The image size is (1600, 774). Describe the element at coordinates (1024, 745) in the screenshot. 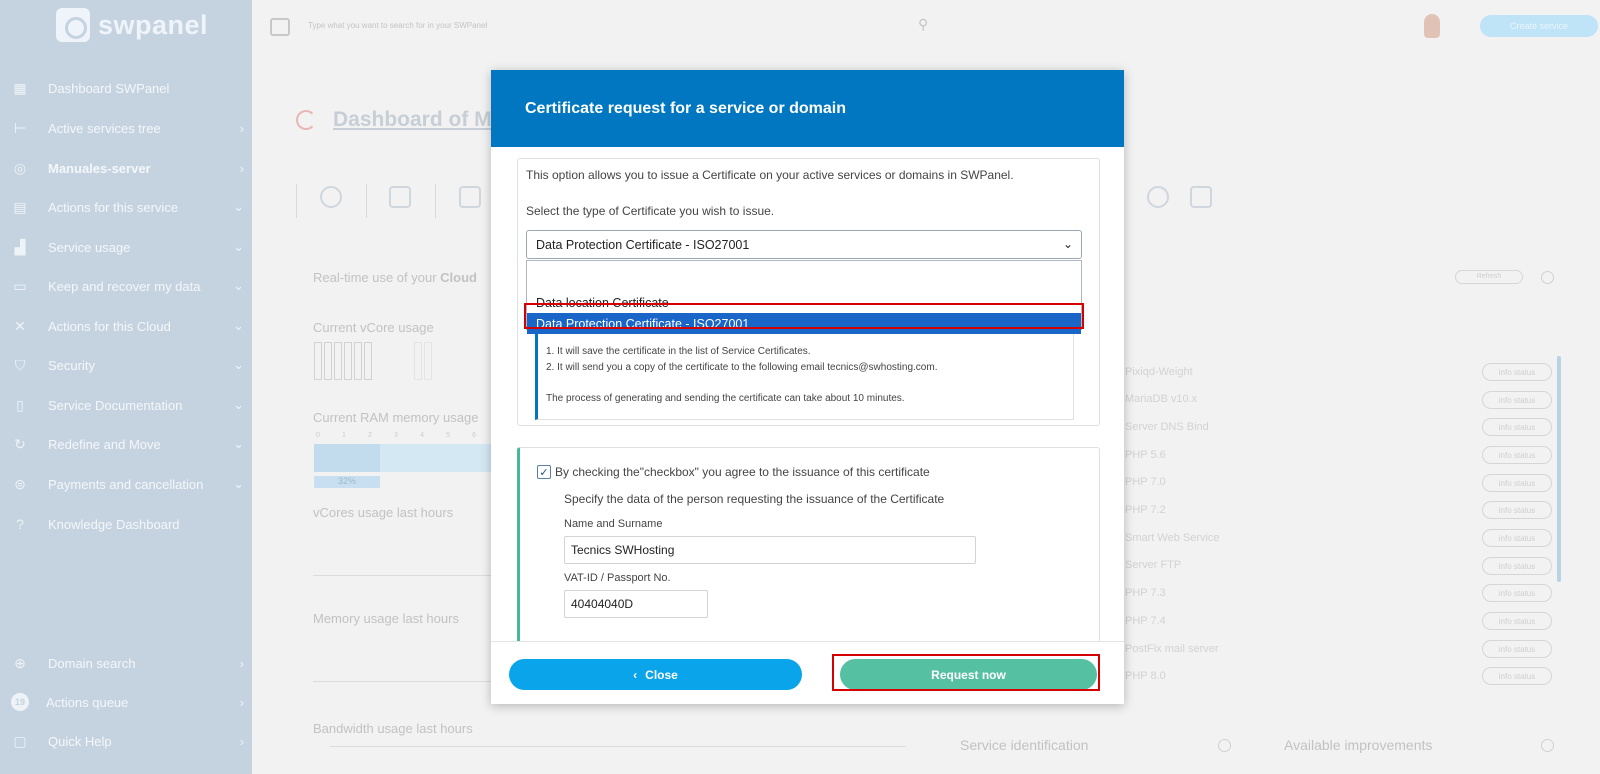

I see `service-identification-heading: Service identification` at that location.